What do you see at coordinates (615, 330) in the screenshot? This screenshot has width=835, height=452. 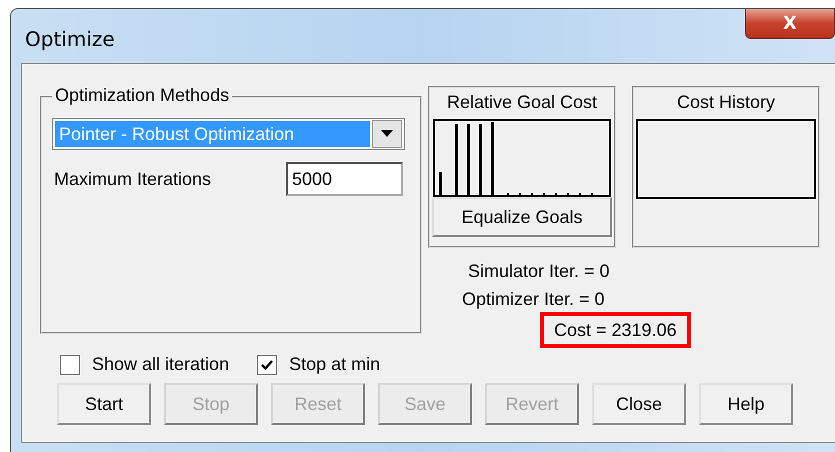 I see `status-readout: Cost = 2319.06` at bounding box center [615, 330].